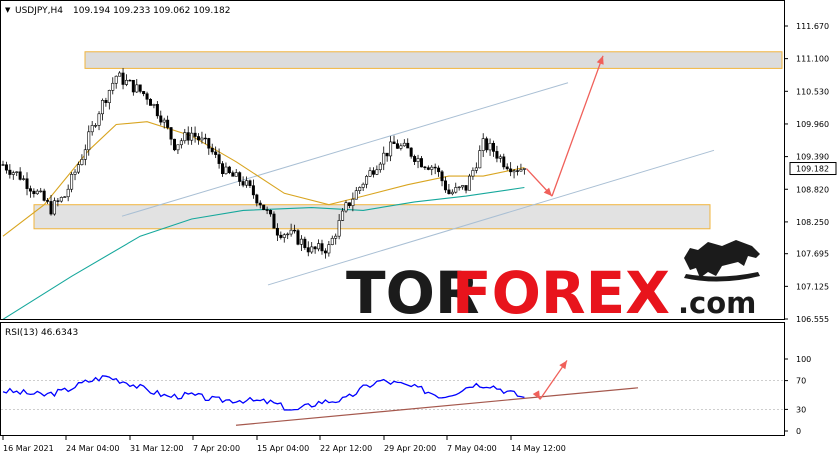  What do you see at coordinates (812, 157) in the screenshot?
I see `price-tick-label: 109.390` at bounding box center [812, 157].